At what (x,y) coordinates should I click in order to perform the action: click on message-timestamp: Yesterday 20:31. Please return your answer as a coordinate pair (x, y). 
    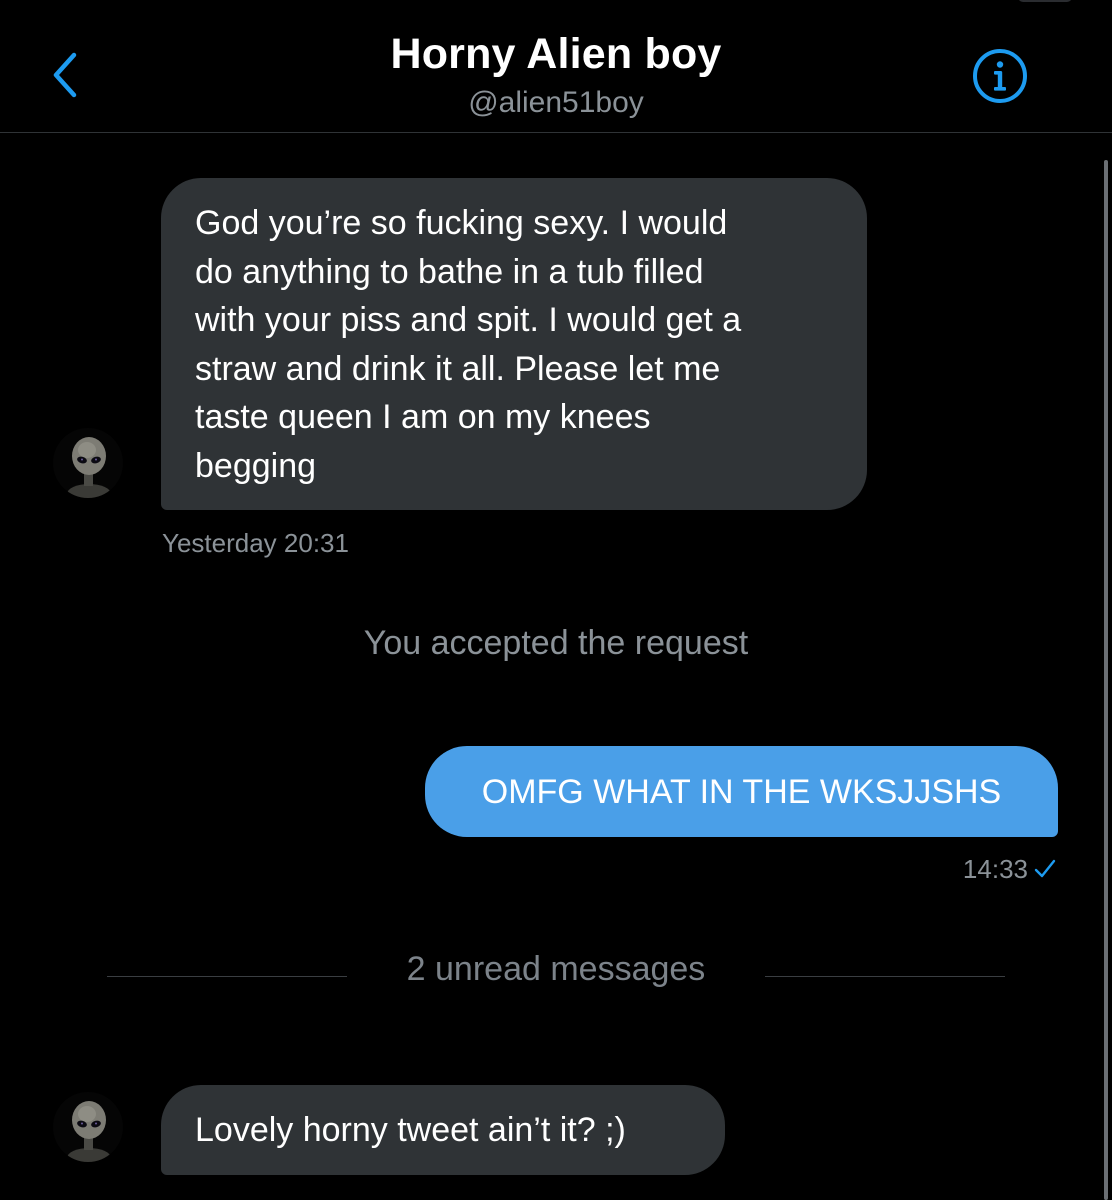
    Looking at the image, I should click on (255, 543).